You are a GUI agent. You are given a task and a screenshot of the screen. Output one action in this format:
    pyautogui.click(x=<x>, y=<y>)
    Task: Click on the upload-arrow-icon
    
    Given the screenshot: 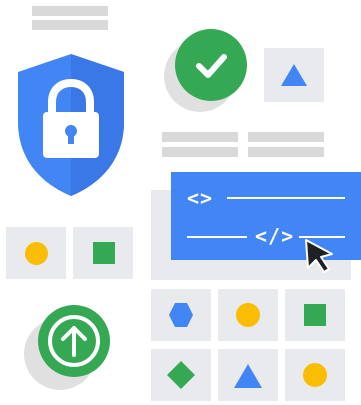 What is the action you would take?
    pyautogui.click(x=74, y=341)
    